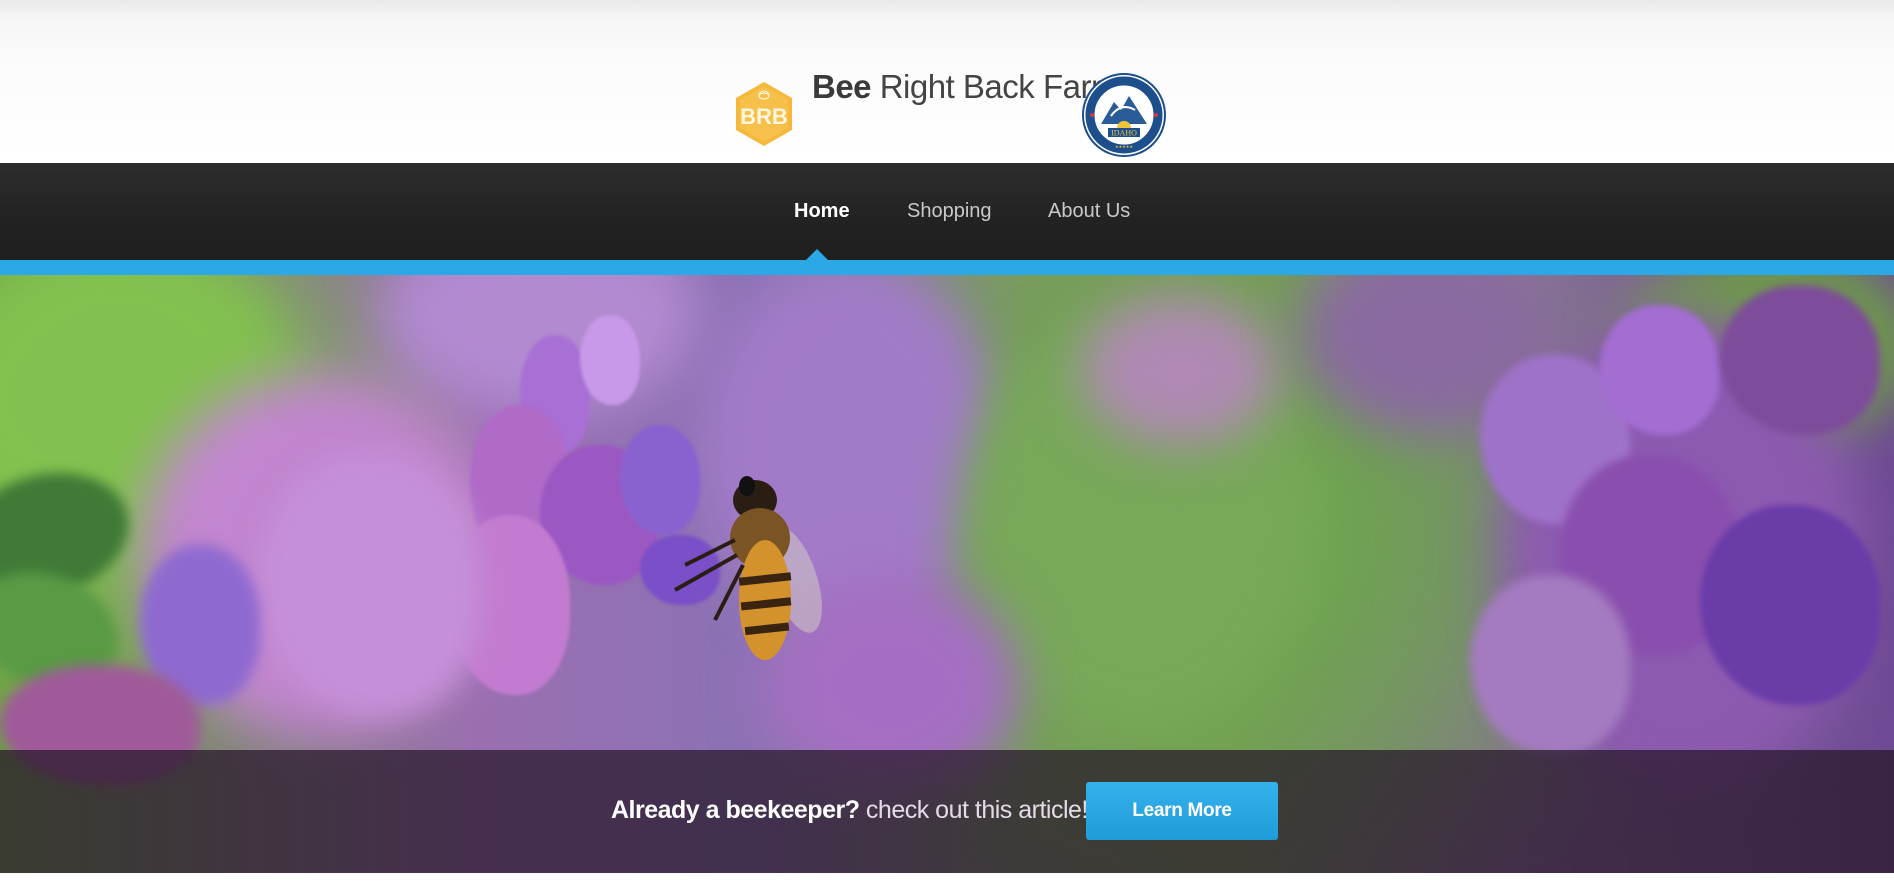  I want to click on page-bottom-strip, so click(947, 879).